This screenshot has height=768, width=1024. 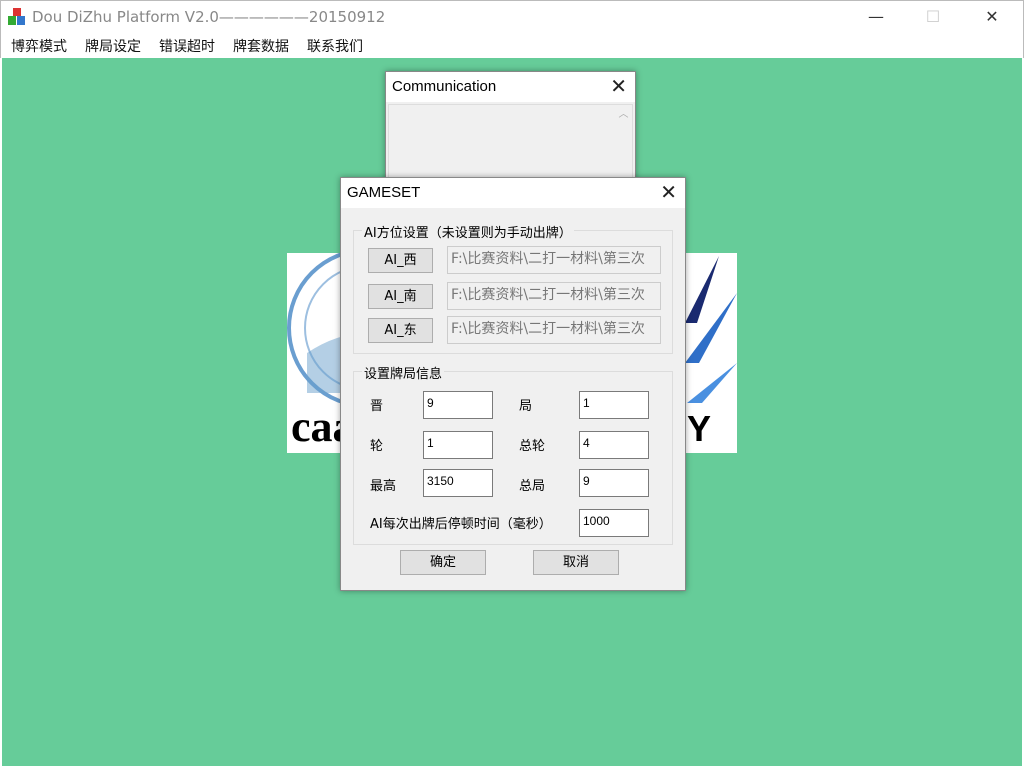 I want to click on ai-west-path: F:\比赛资料\二打一材料\第三次, so click(x=554, y=260).